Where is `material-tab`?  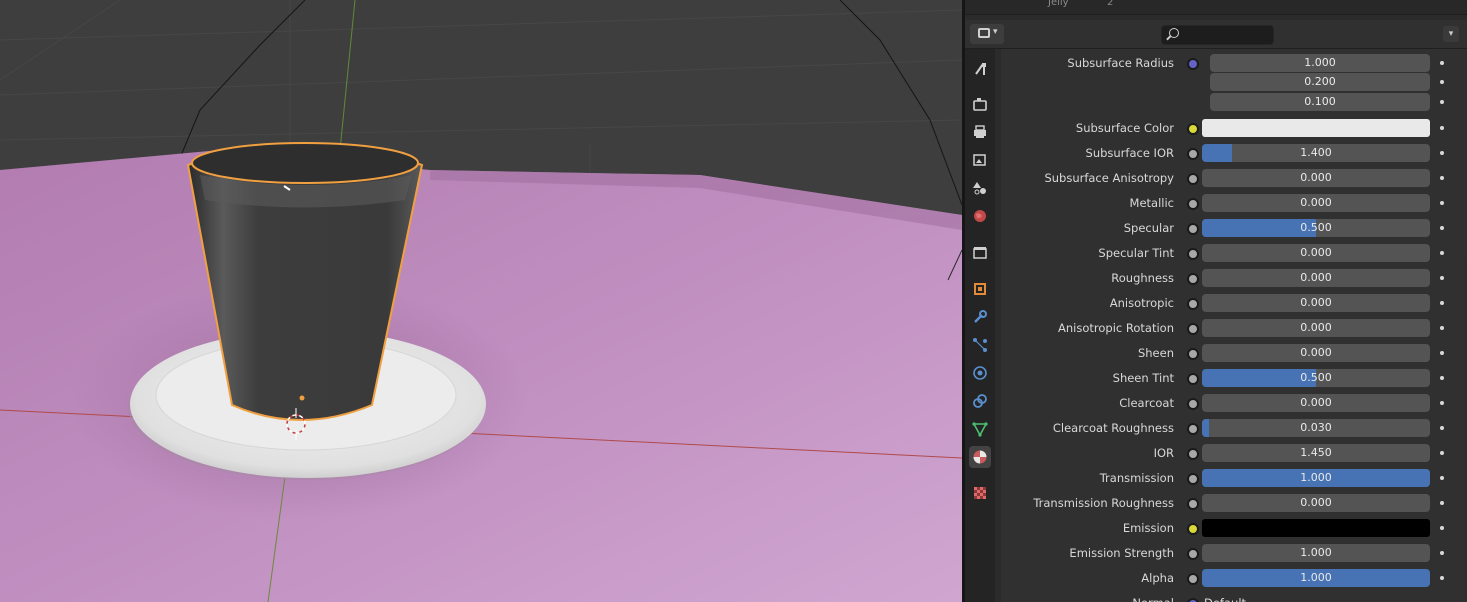 material-tab is located at coordinates (980, 457).